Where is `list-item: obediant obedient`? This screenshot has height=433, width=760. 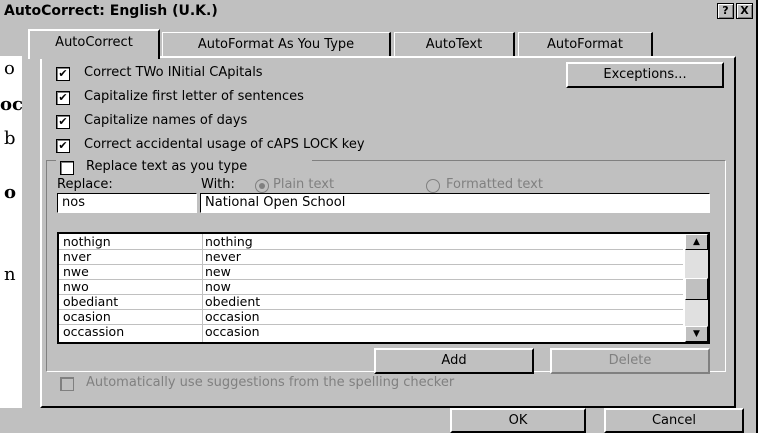 list-item: obediant obedient is located at coordinates (371, 302).